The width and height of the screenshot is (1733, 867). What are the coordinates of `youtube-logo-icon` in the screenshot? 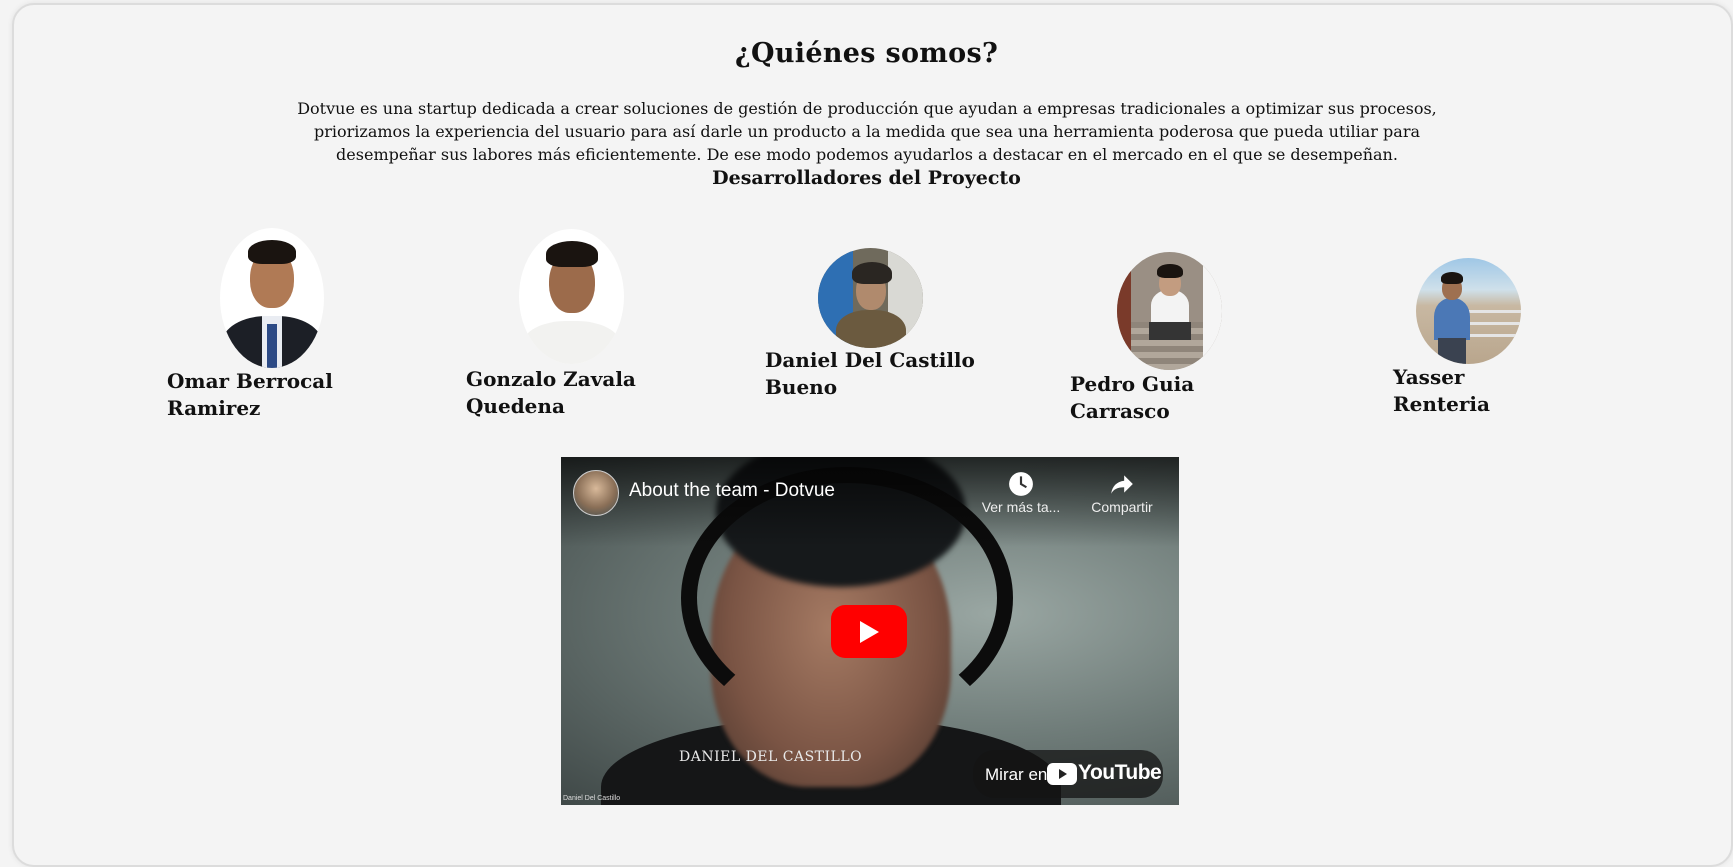 It's located at (1062, 776).